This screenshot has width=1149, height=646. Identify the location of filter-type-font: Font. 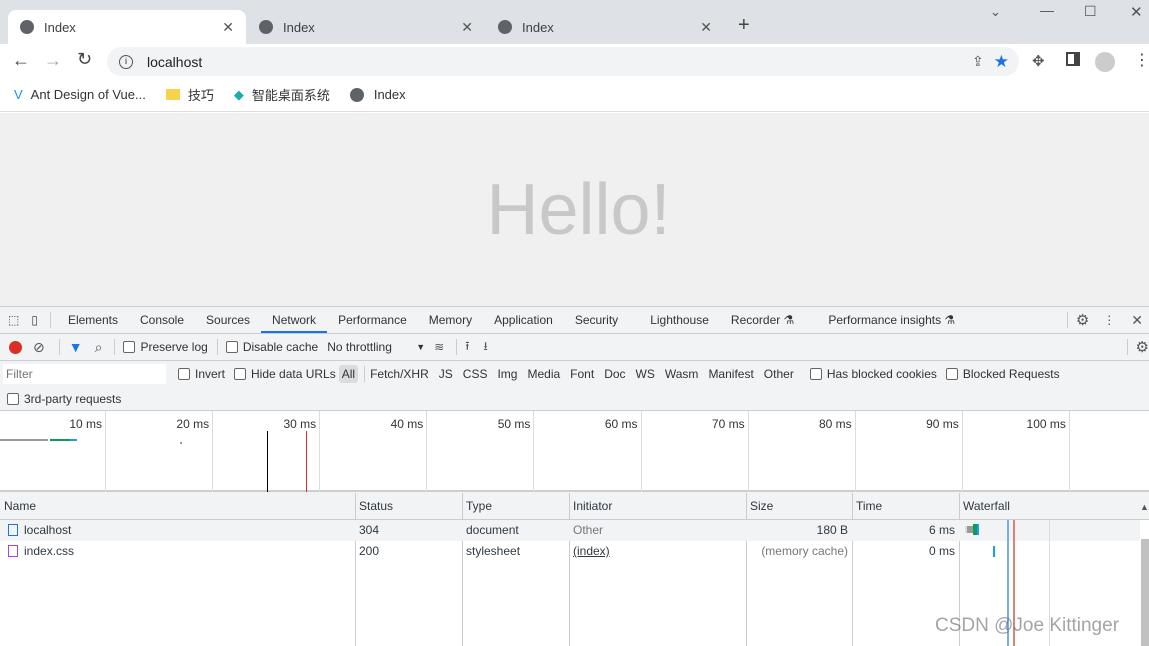
(582, 374).